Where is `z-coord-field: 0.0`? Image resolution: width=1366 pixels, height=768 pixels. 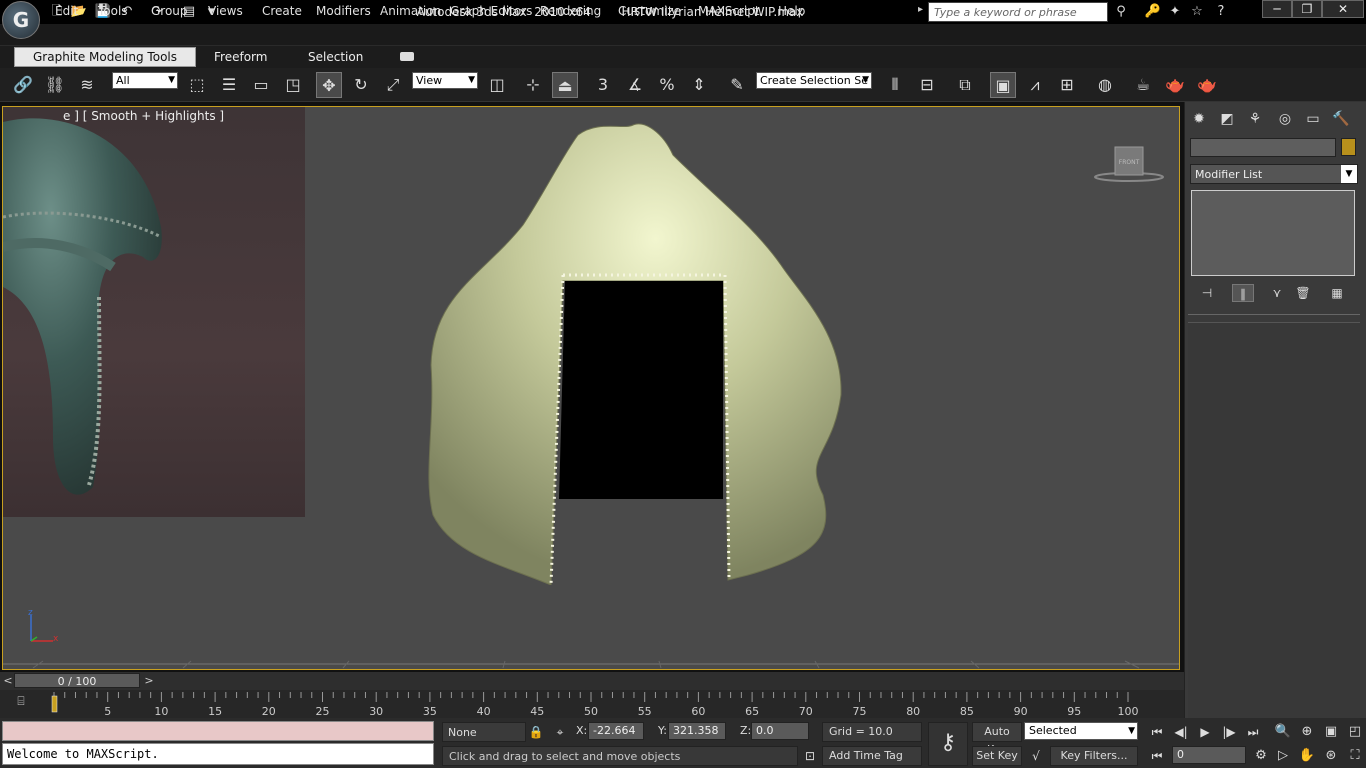 z-coord-field: 0.0 is located at coordinates (780, 731).